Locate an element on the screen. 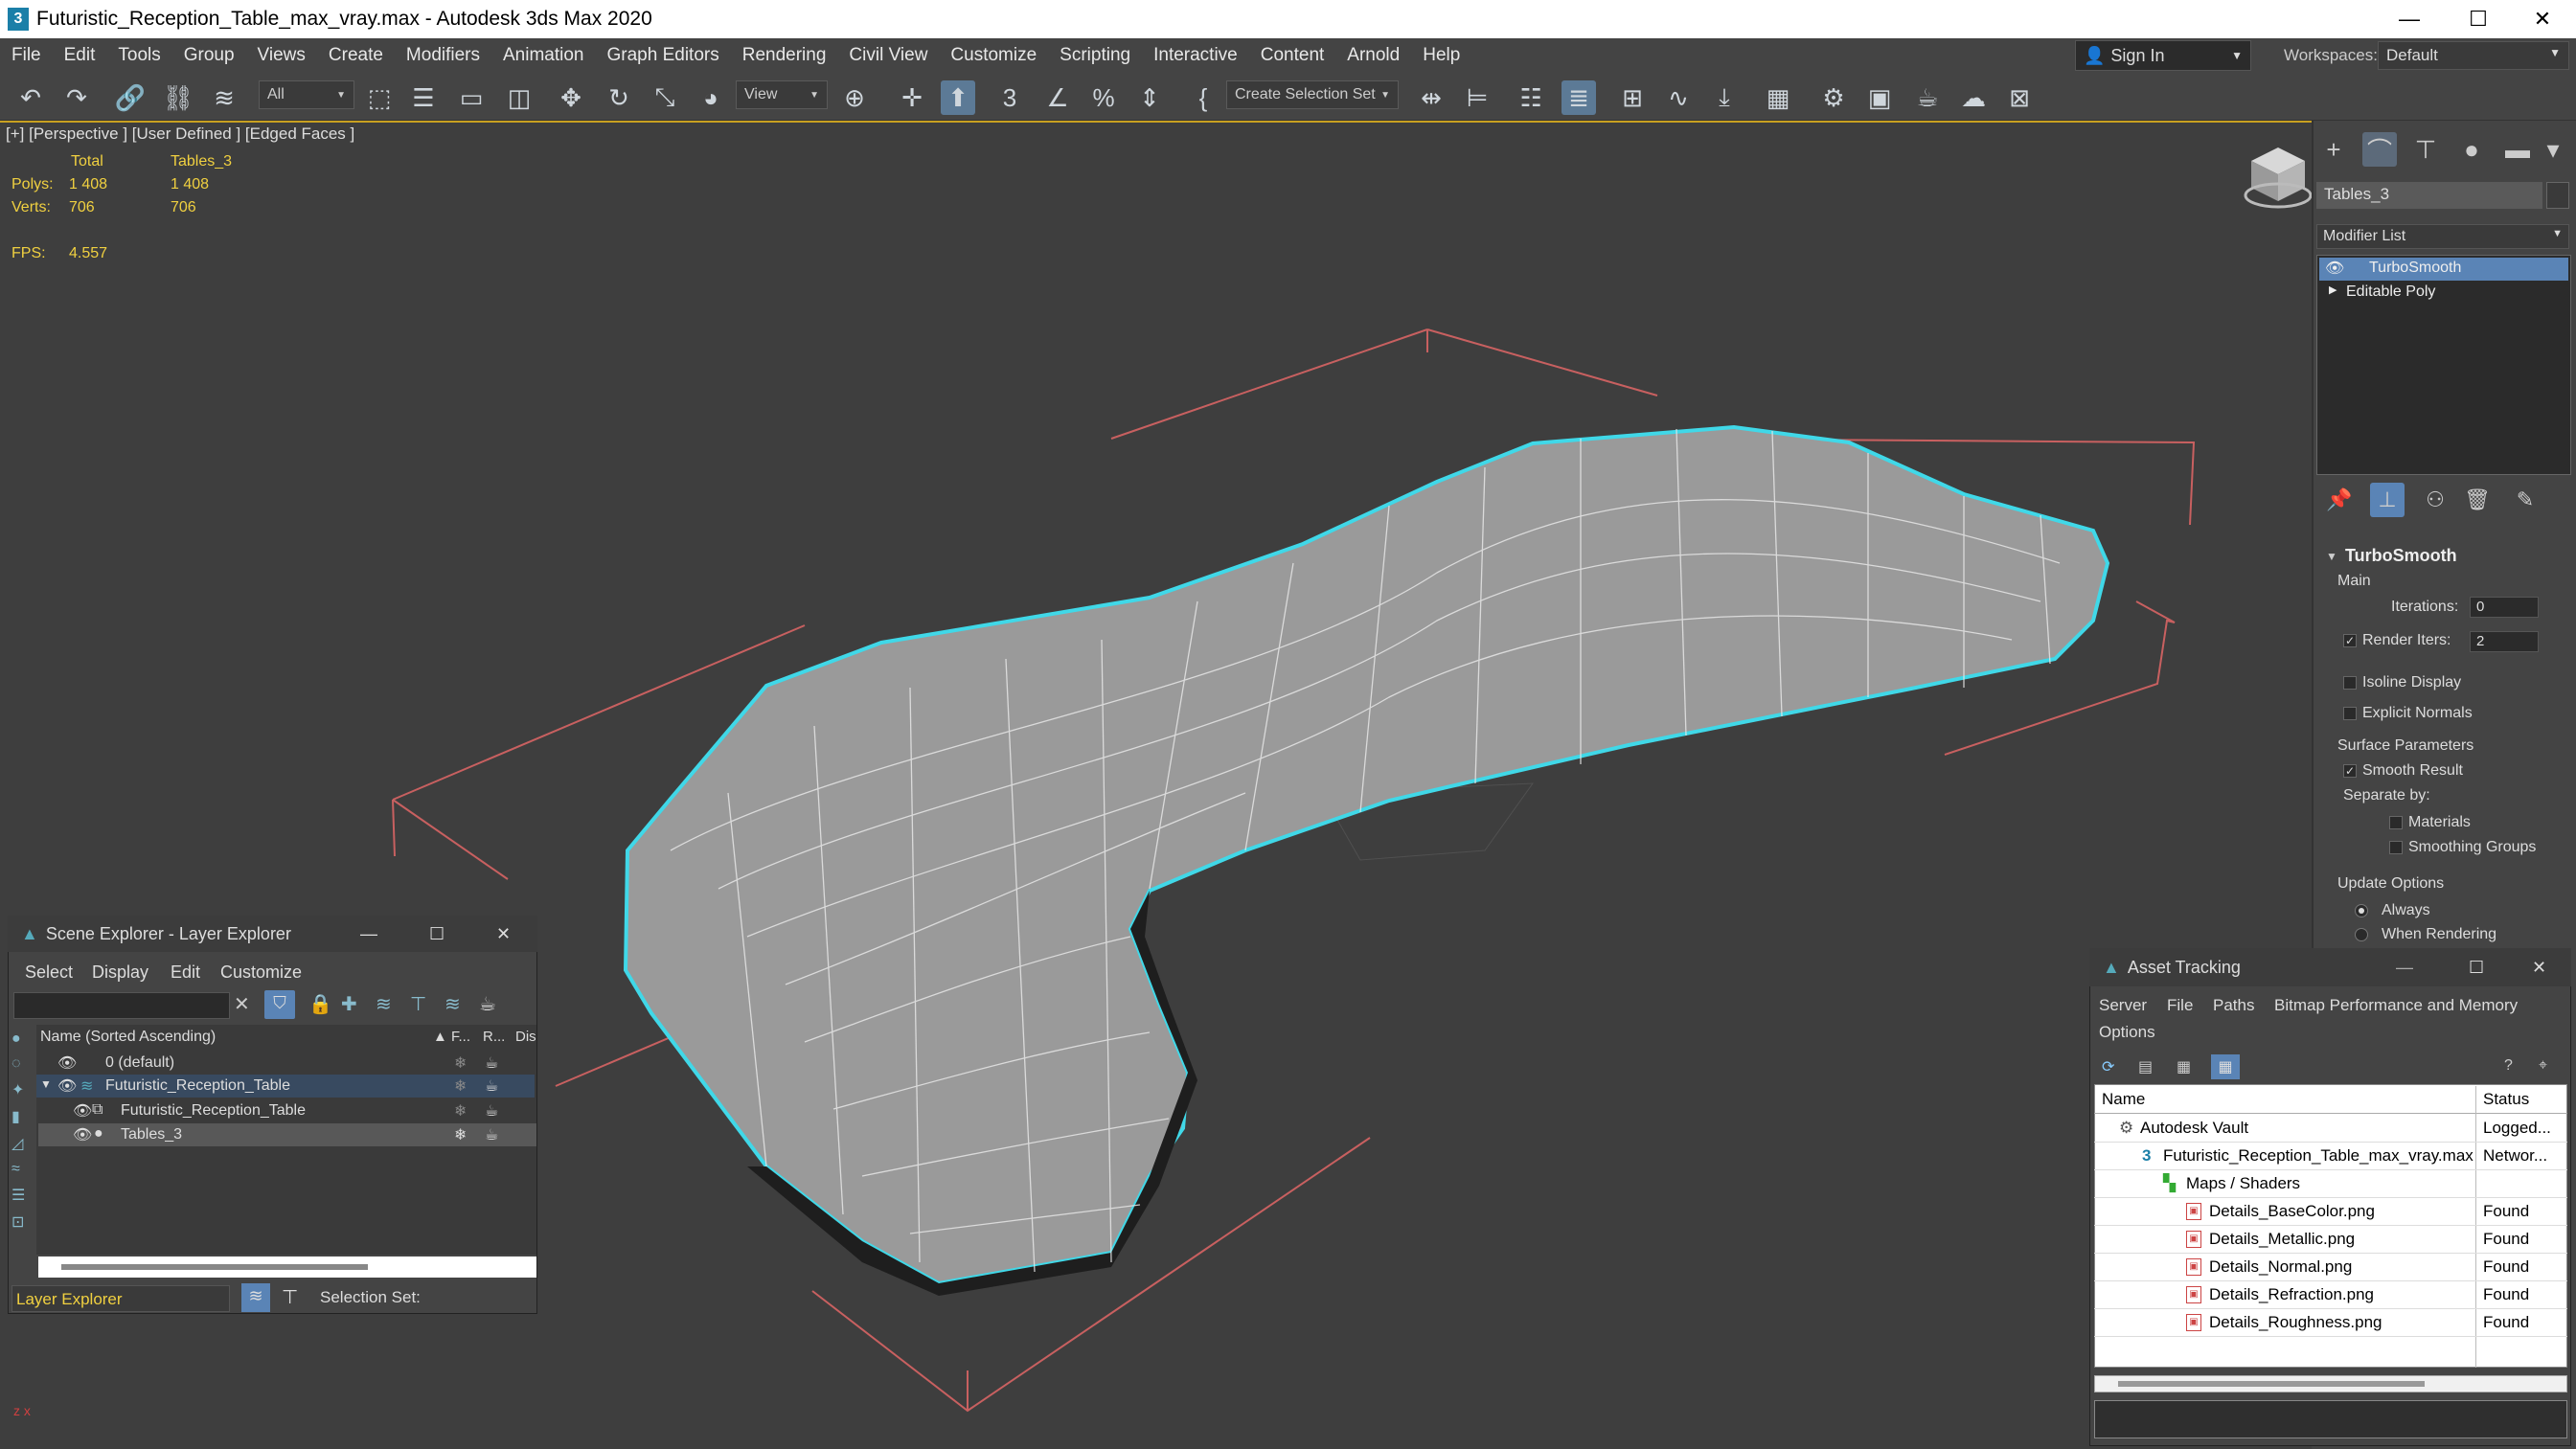  scale-icon: ⤡ is located at coordinates (665, 97).